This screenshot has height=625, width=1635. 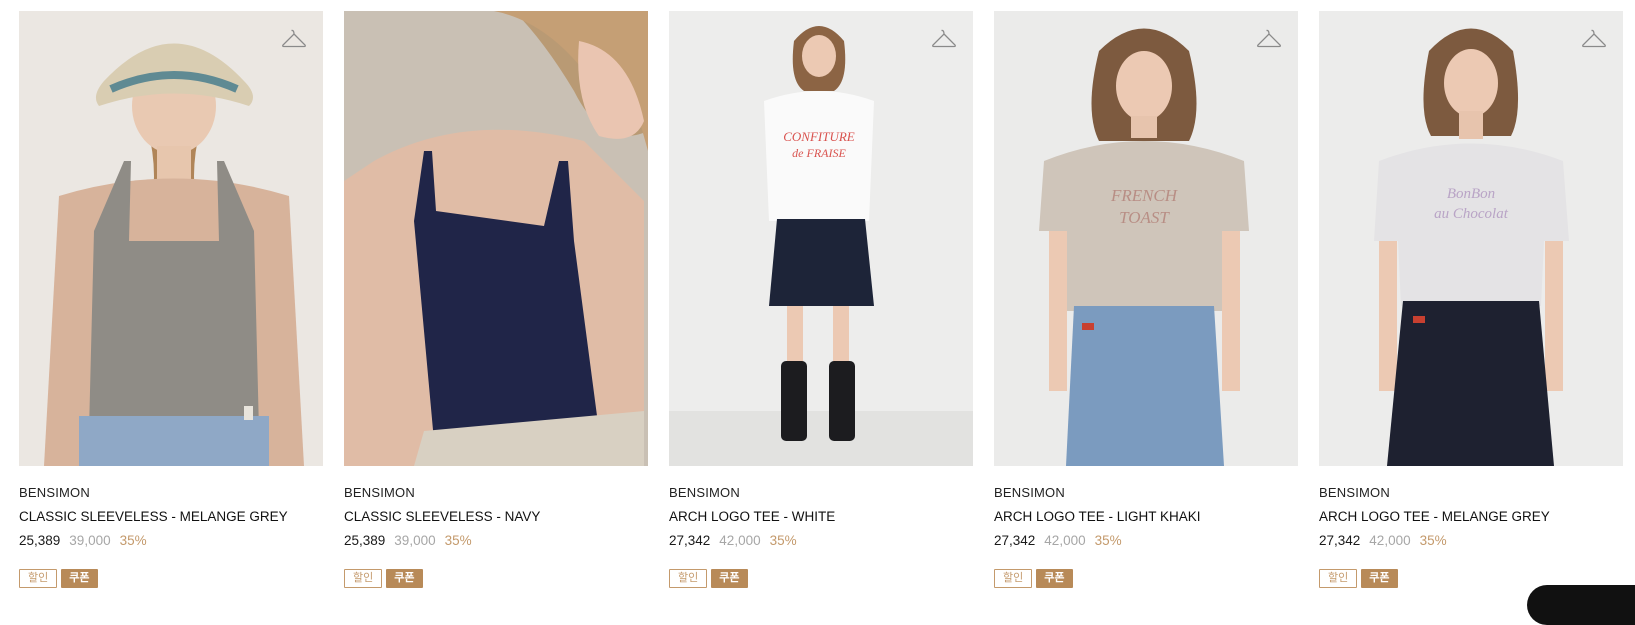 I want to click on product-photo: FRENCH TOAST, so click(x=1146, y=238).